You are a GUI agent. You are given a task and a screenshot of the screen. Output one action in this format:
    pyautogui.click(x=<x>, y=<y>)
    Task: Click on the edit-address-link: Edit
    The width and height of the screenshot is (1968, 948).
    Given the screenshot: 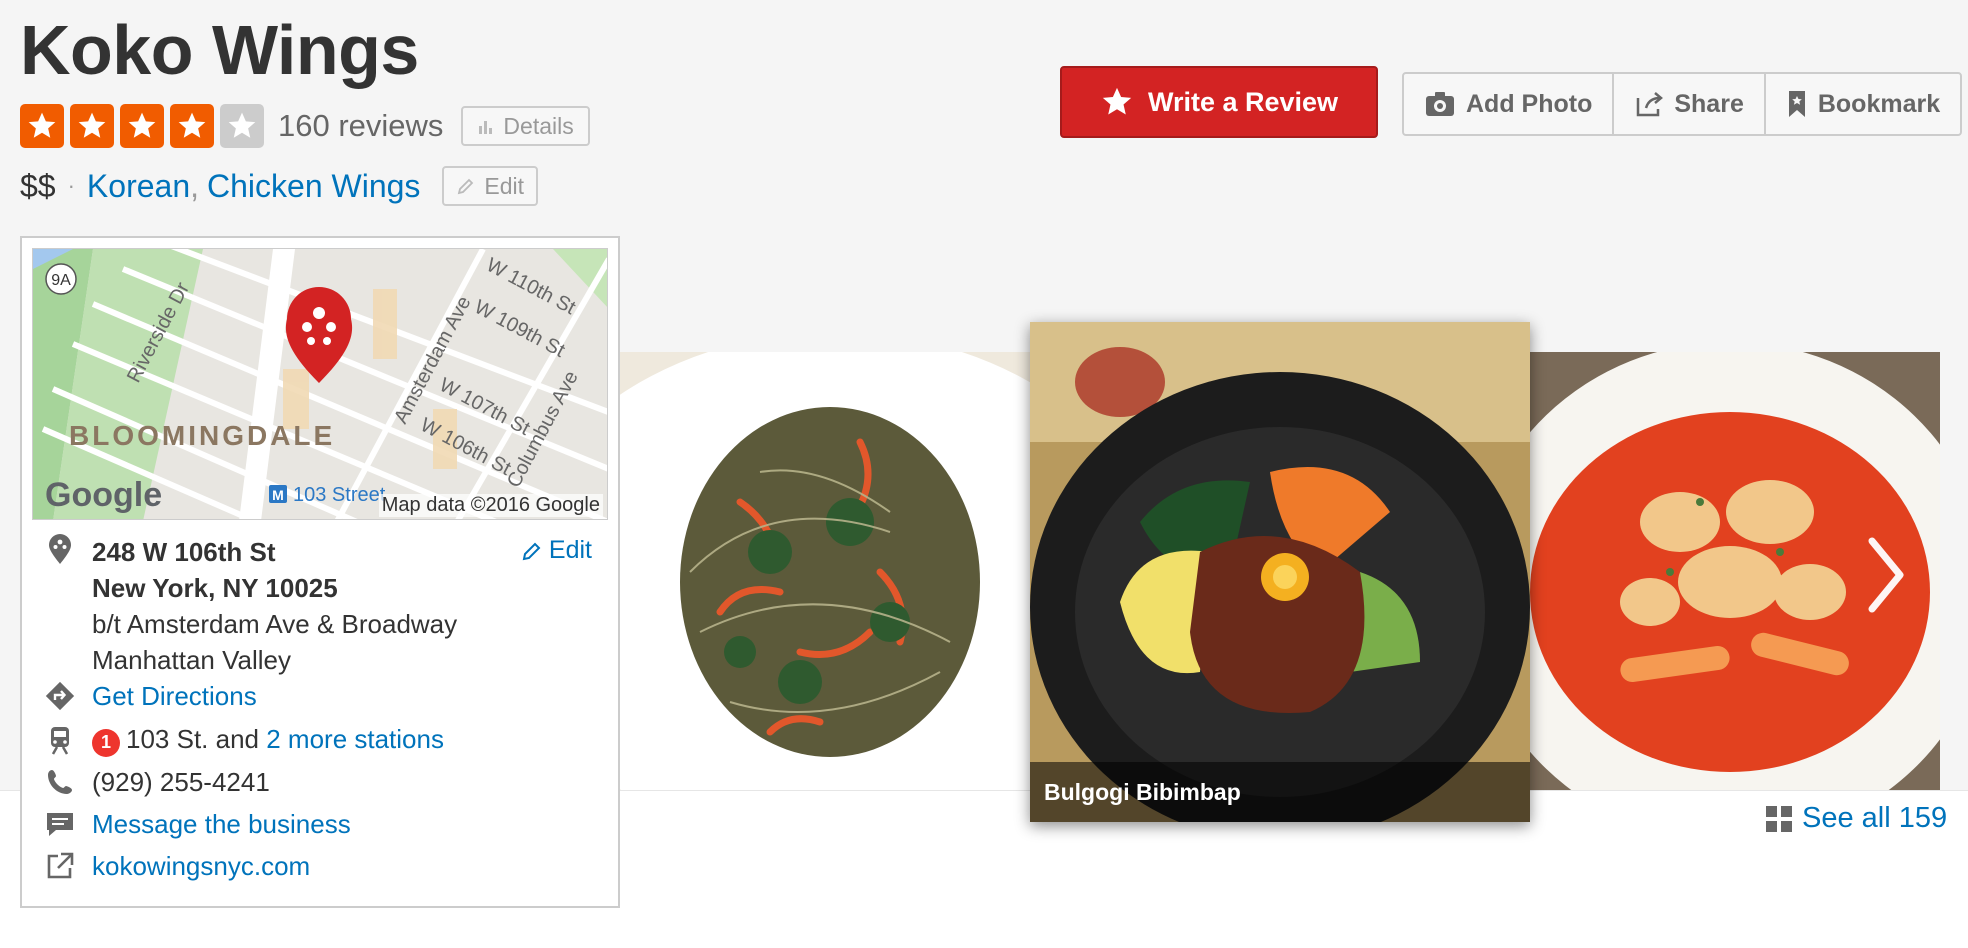 What is the action you would take?
    pyautogui.click(x=556, y=550)
    